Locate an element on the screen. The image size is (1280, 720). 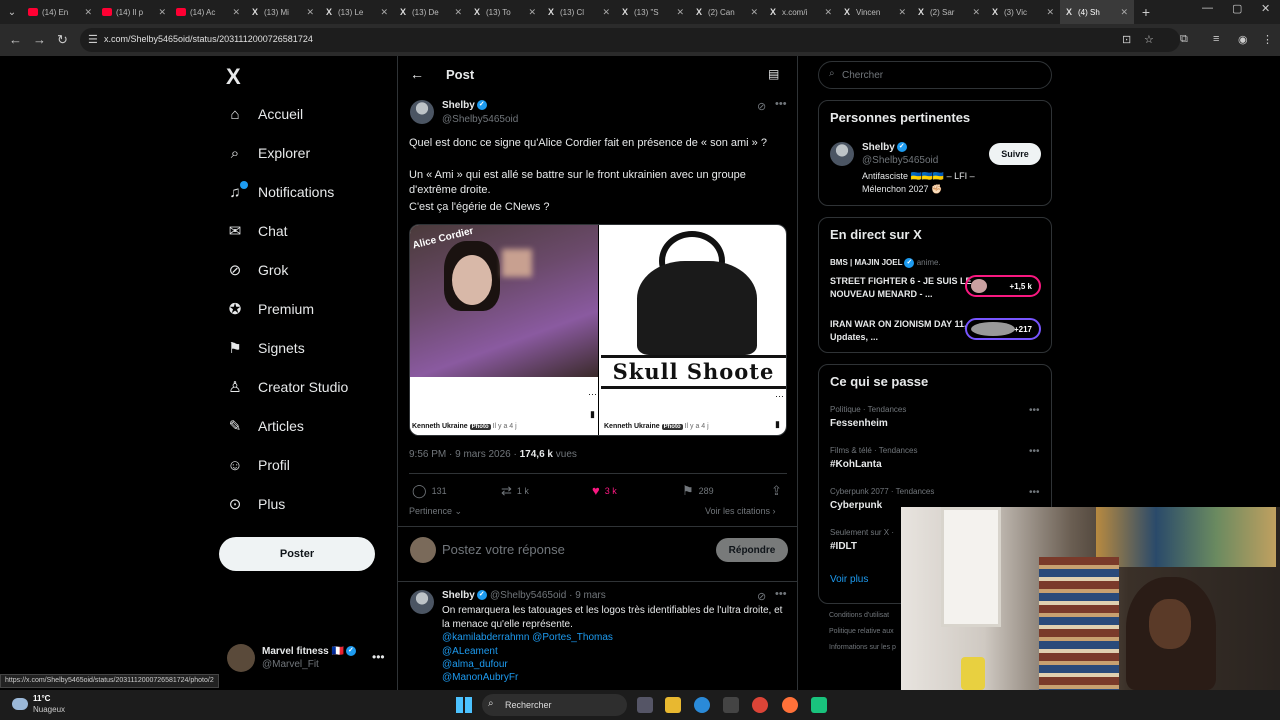
cloud-icon is located at coordinates (20, 704).